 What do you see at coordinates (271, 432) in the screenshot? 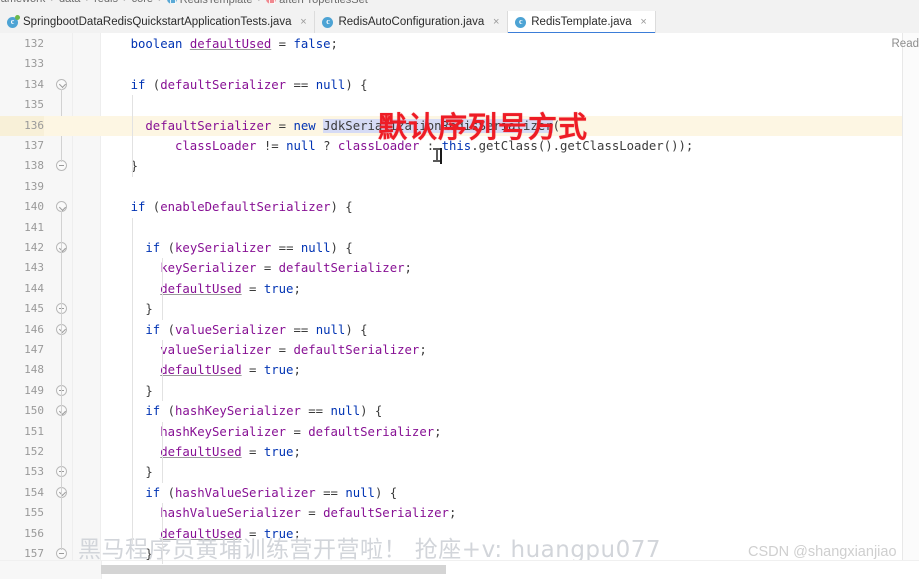
I see `code-line-text: hashKeySerializer = defaultSerializer;` at bounding box center [271, 432].